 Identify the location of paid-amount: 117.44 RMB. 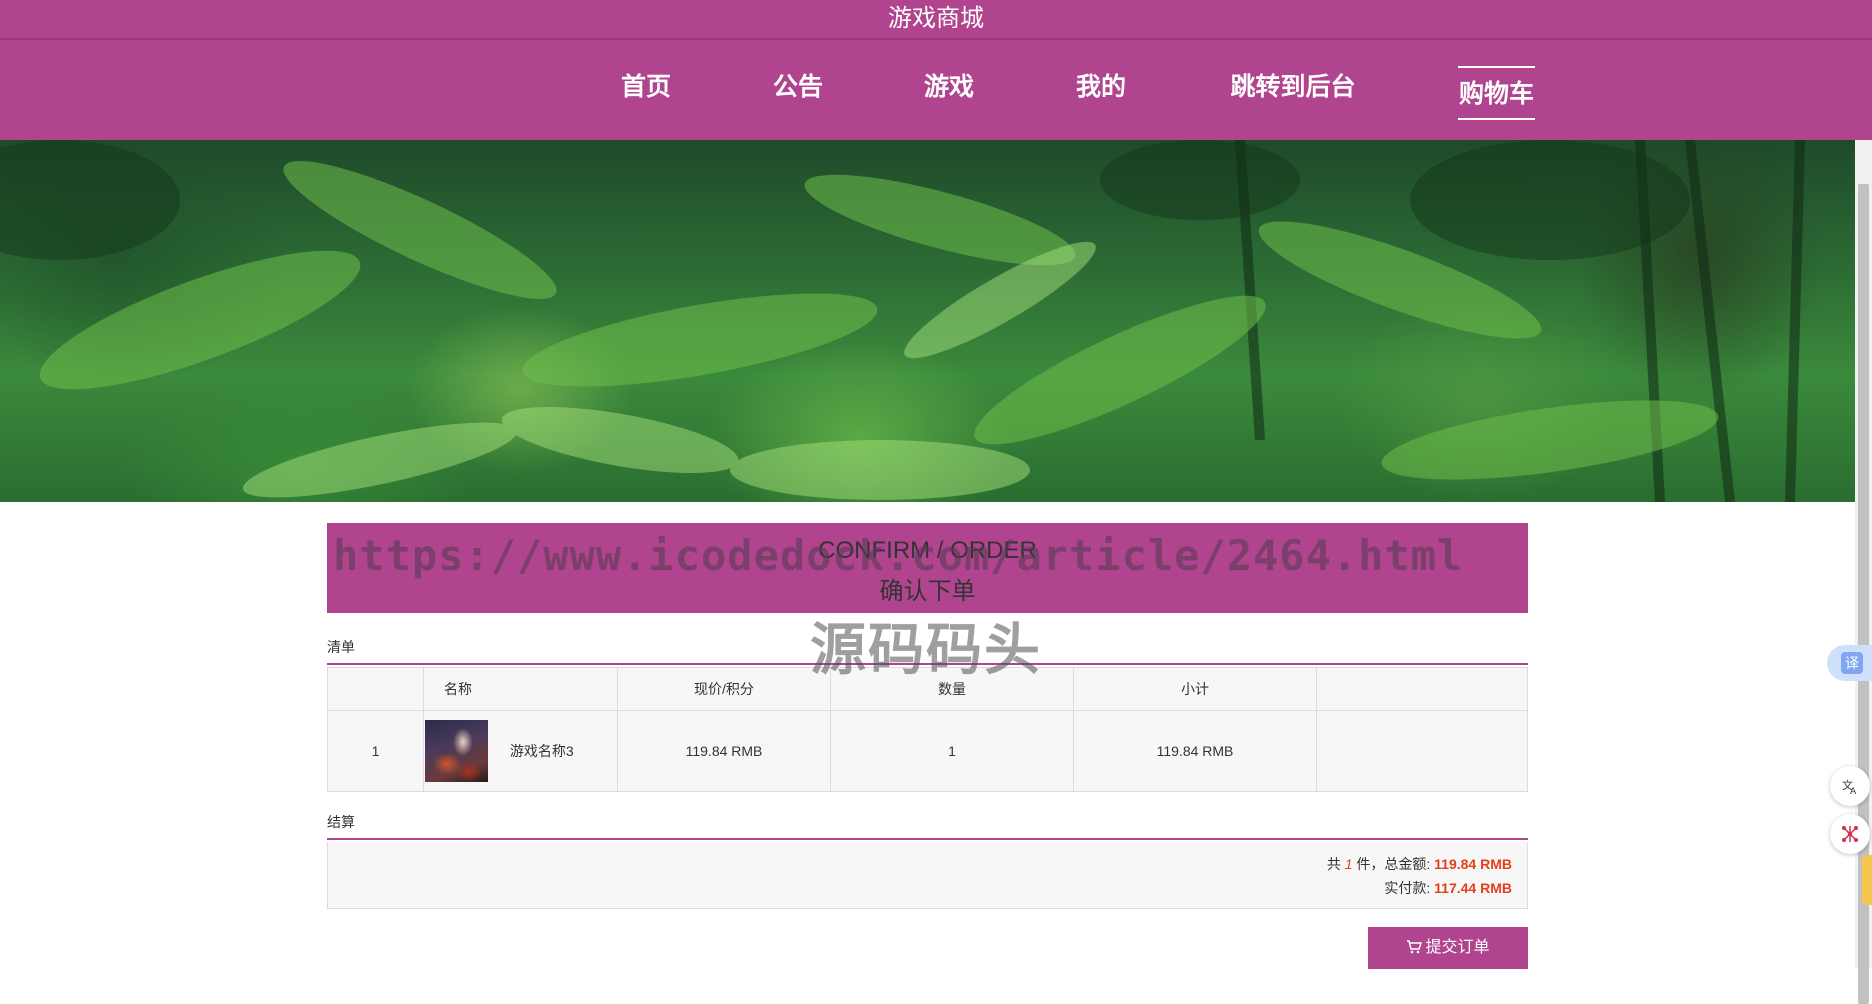
(1473, 888).